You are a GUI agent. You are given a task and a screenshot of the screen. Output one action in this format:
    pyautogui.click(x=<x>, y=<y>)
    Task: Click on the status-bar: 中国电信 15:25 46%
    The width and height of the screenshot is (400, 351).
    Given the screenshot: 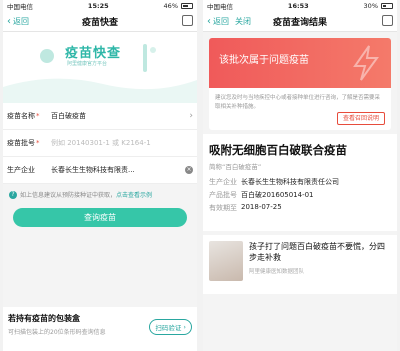 What is the action you would take?
    pyautogui.click(x=100, y=5)
    